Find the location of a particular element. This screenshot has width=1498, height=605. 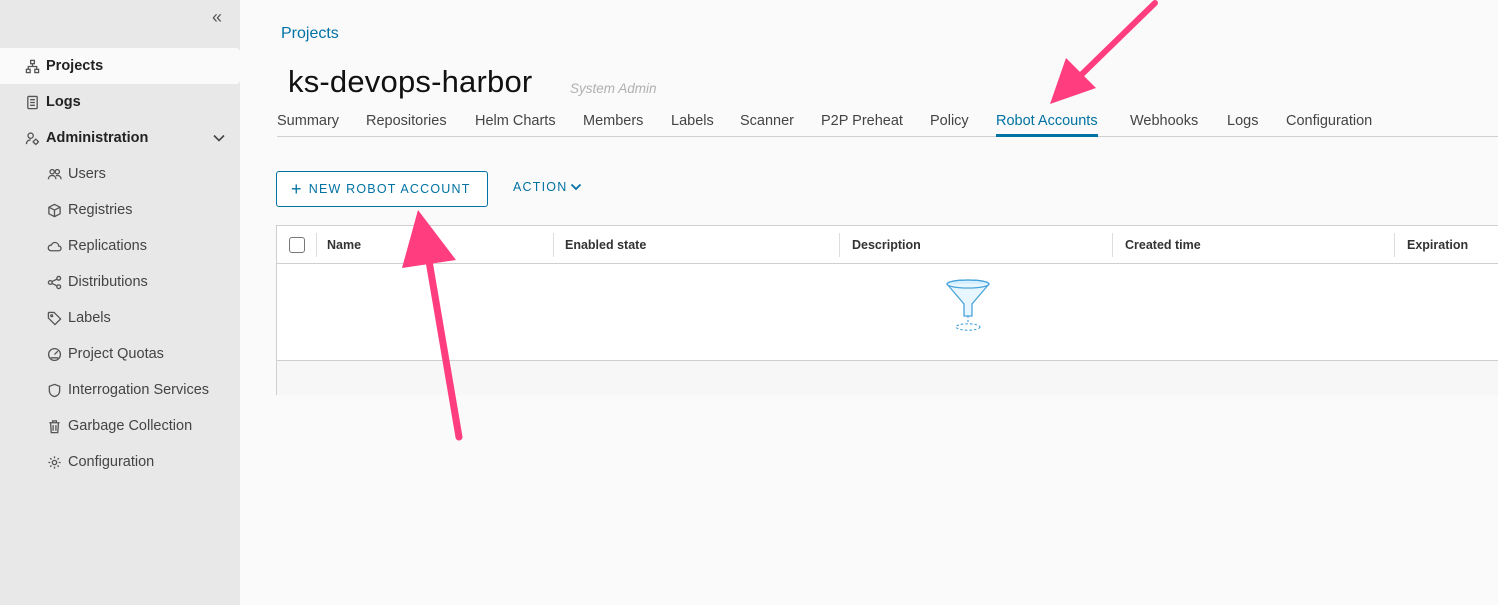

sidebar-item-label: Garbage Collection is located at coordinates (130, 426).